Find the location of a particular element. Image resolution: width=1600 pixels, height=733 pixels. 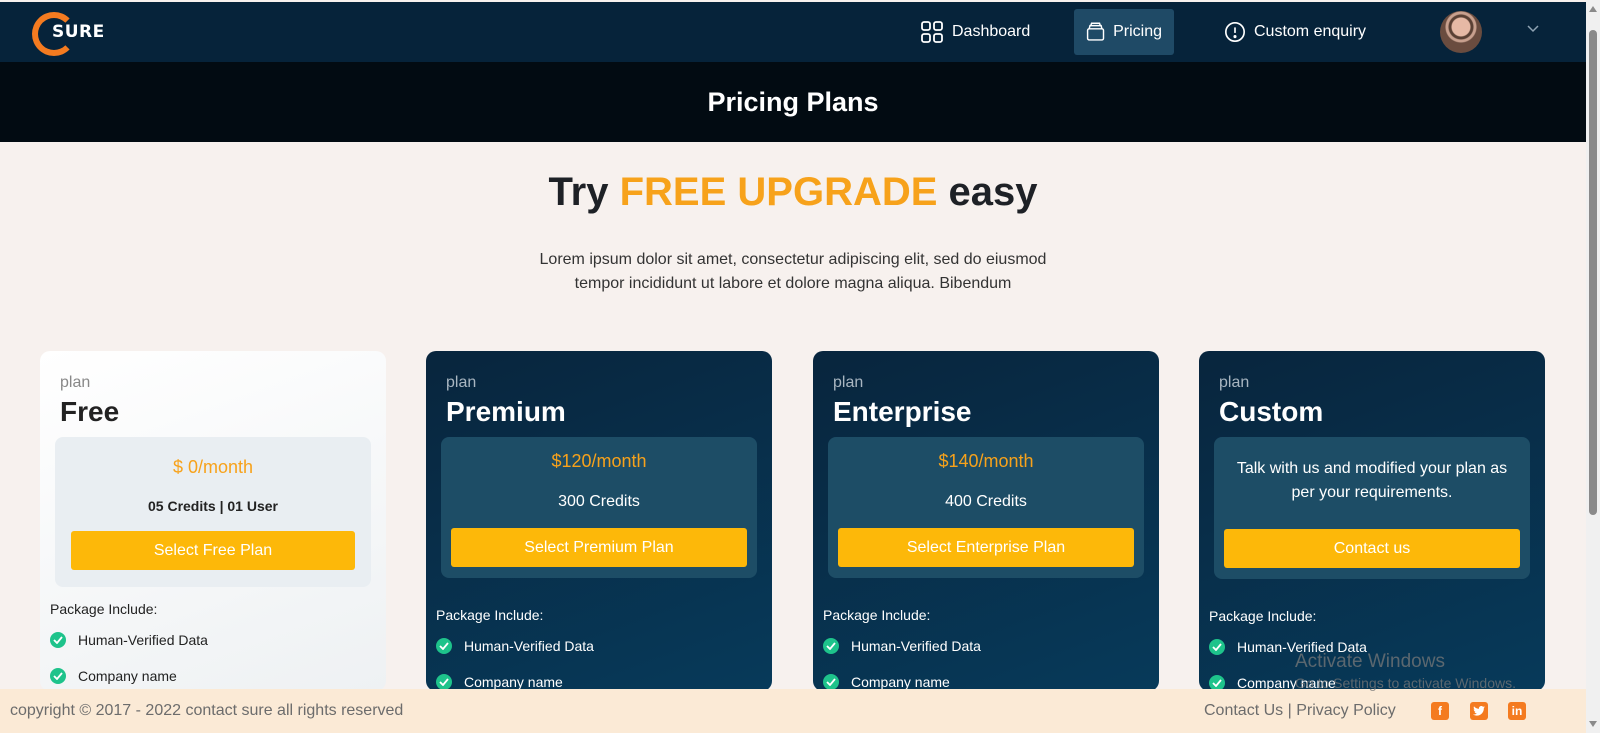

footer-links: Contact Us | Privacy Policy is located at coordinates (1300, 711).